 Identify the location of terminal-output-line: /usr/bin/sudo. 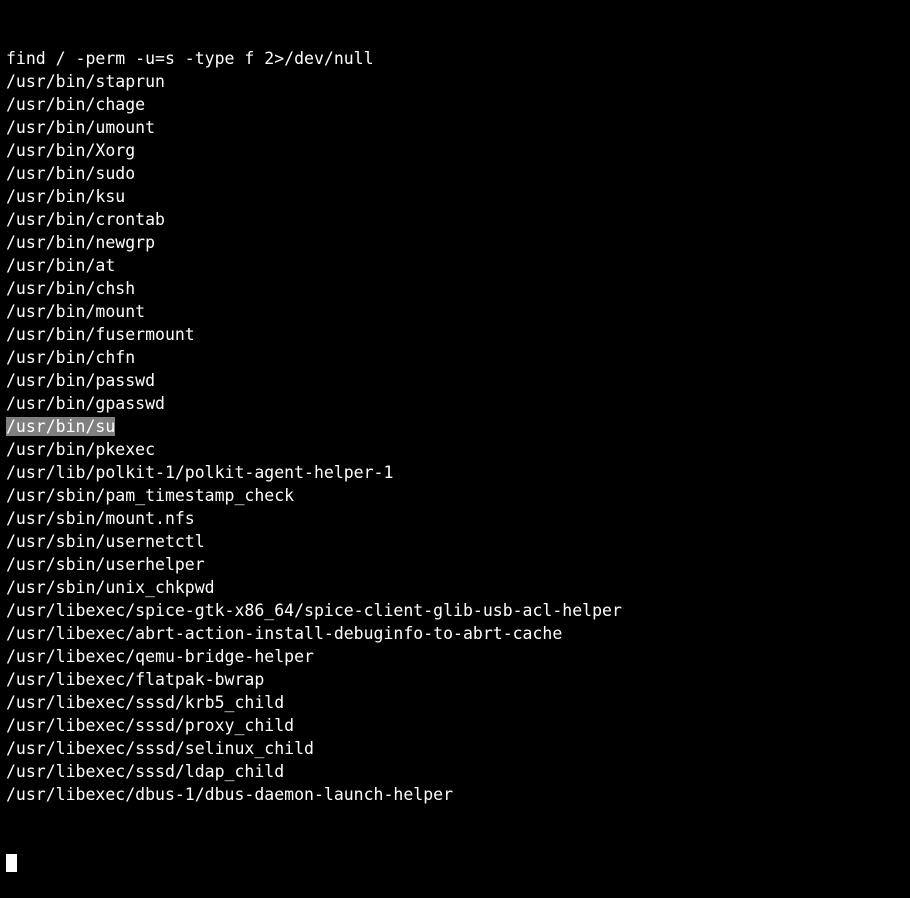
(458, 173).